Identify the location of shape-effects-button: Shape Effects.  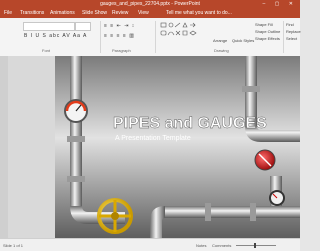
(267, 38).